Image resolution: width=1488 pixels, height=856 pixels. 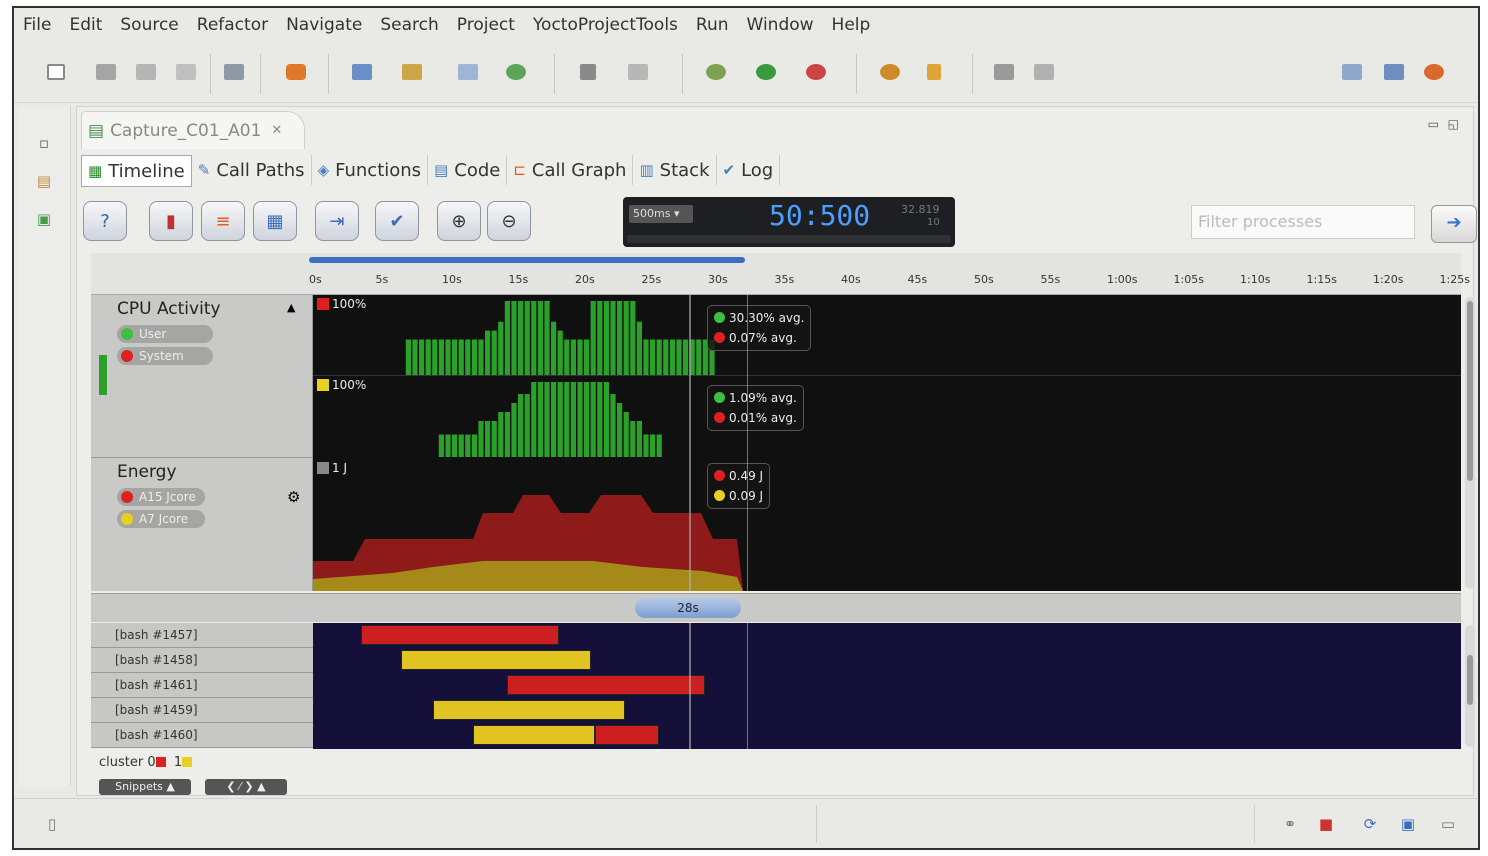 What do you see at coordinates (766, 72) in the screenshot?
I see `run-icon` at bounding box center [766, 72].